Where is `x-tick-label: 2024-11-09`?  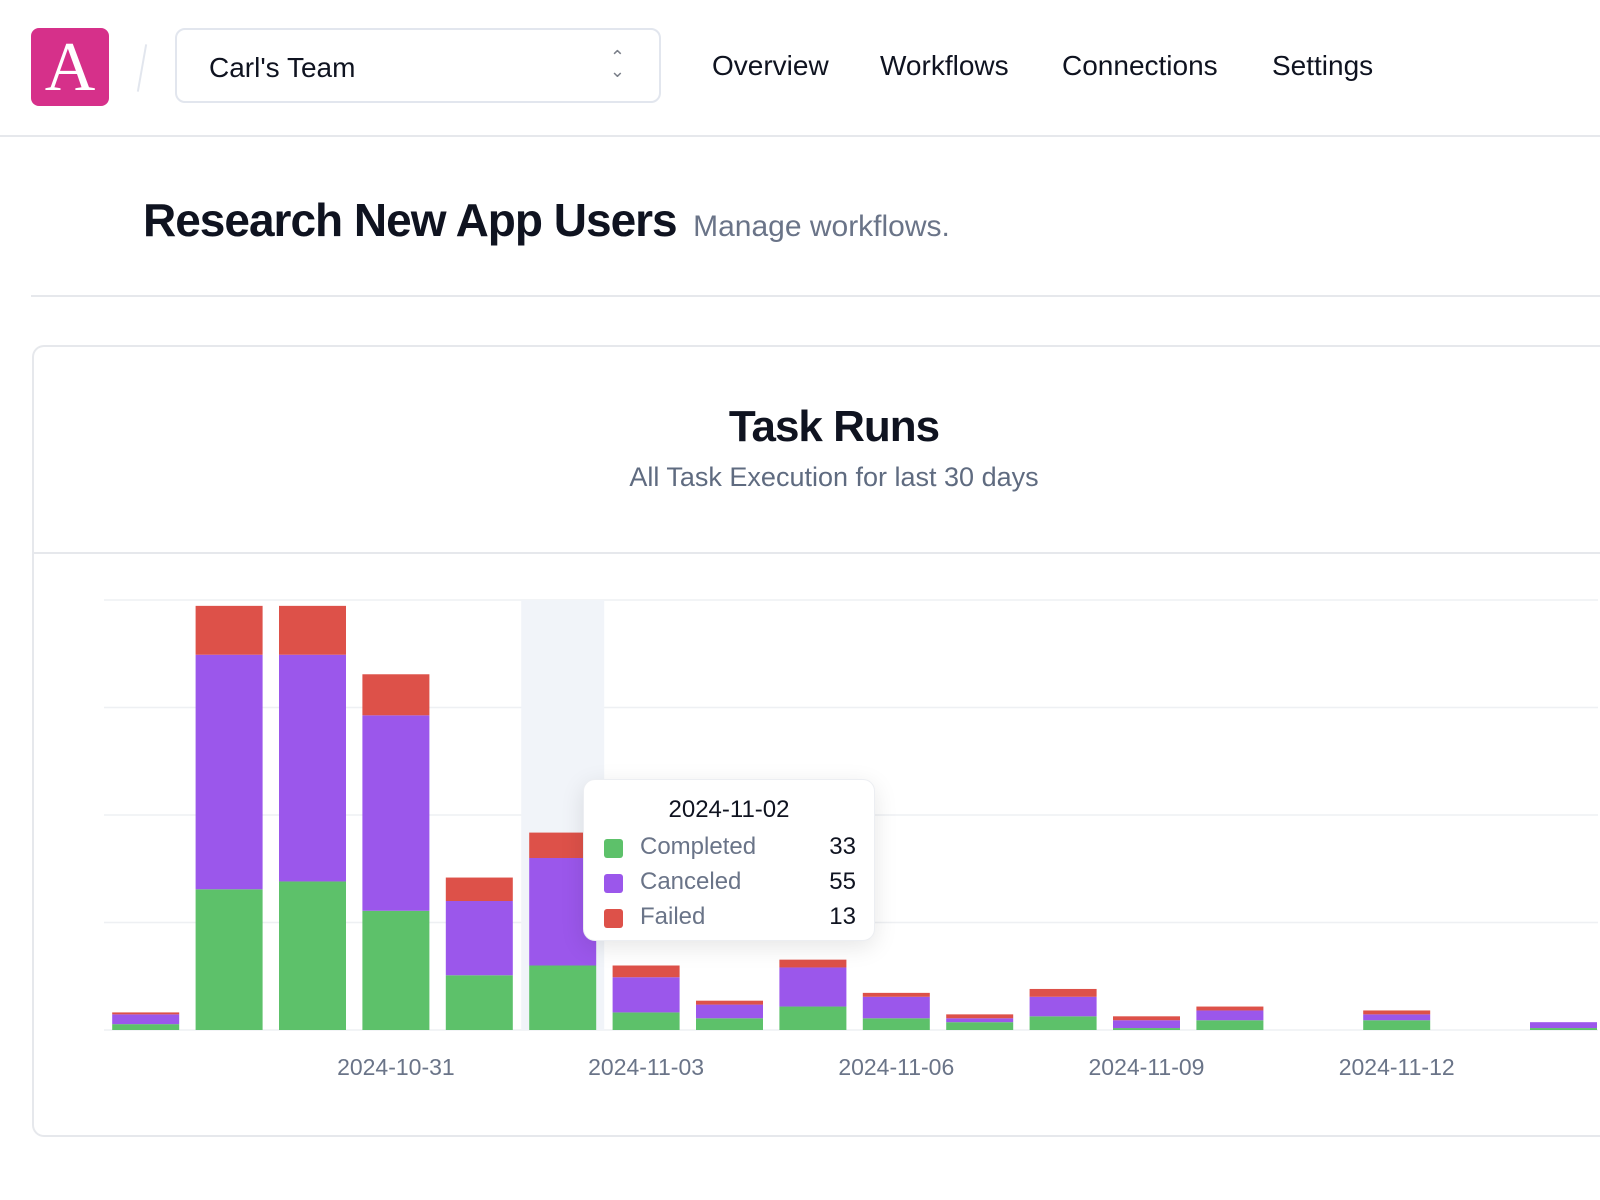
x-tick-label: 2024-11-09 is located at coordinates (1147, 1067).